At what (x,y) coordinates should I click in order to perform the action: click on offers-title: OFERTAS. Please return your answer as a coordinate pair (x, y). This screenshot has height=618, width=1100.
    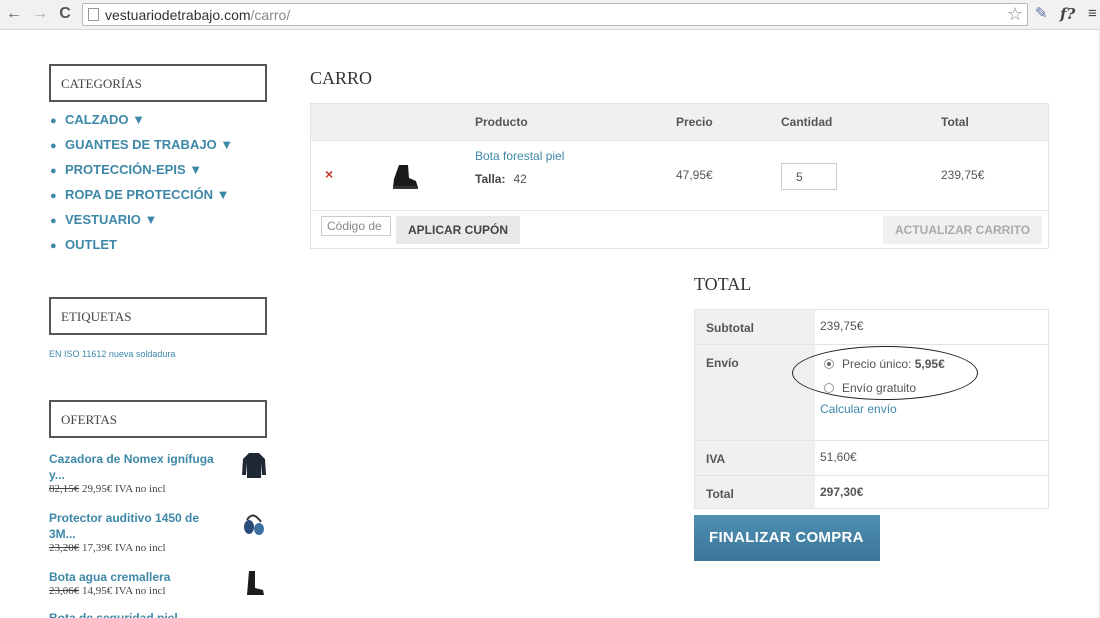
    Looking at the image, I should click on (158, 419).